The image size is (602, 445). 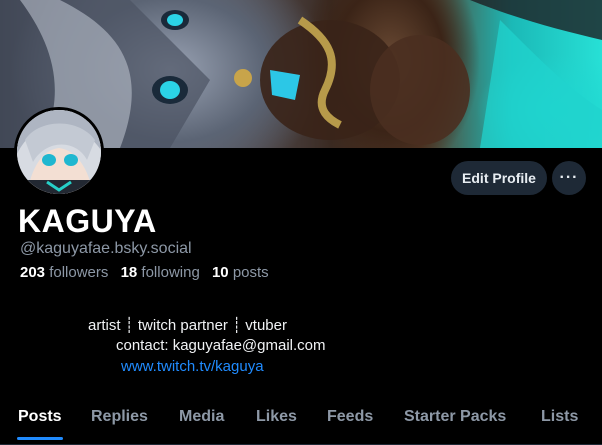 I want to click on tab-starter-packs: Starter Packs, so click(x=455, y=417).